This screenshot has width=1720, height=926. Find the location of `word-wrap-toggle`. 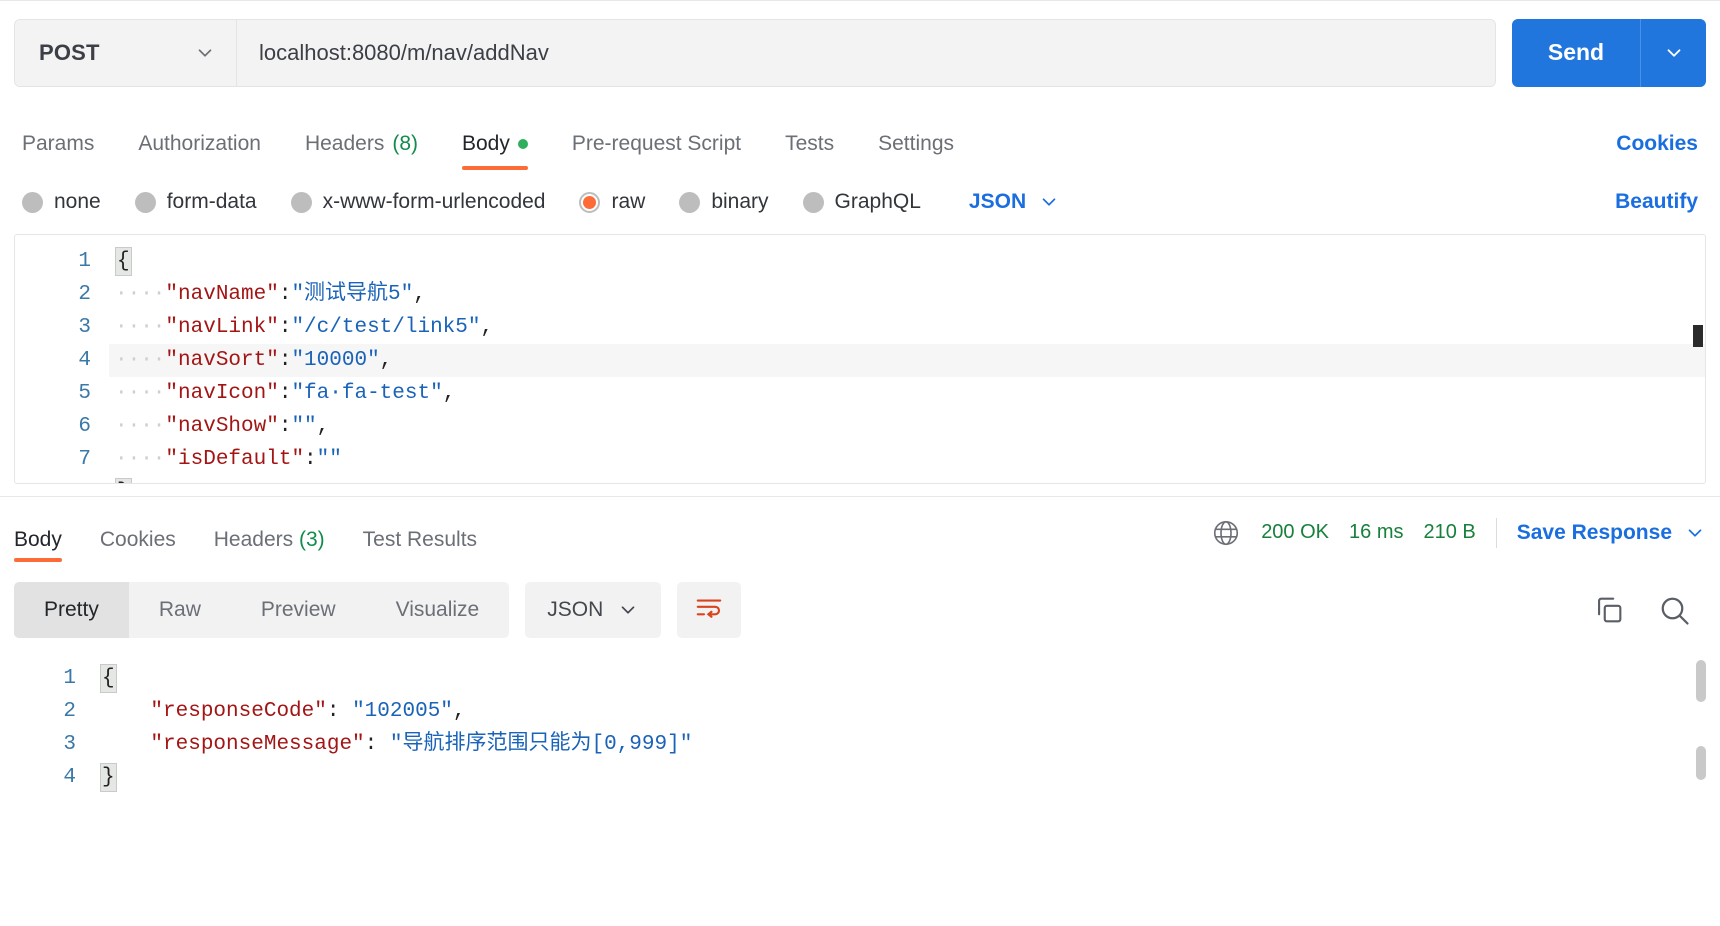

word-wrap-toggle is located at coordinates (709, 610).